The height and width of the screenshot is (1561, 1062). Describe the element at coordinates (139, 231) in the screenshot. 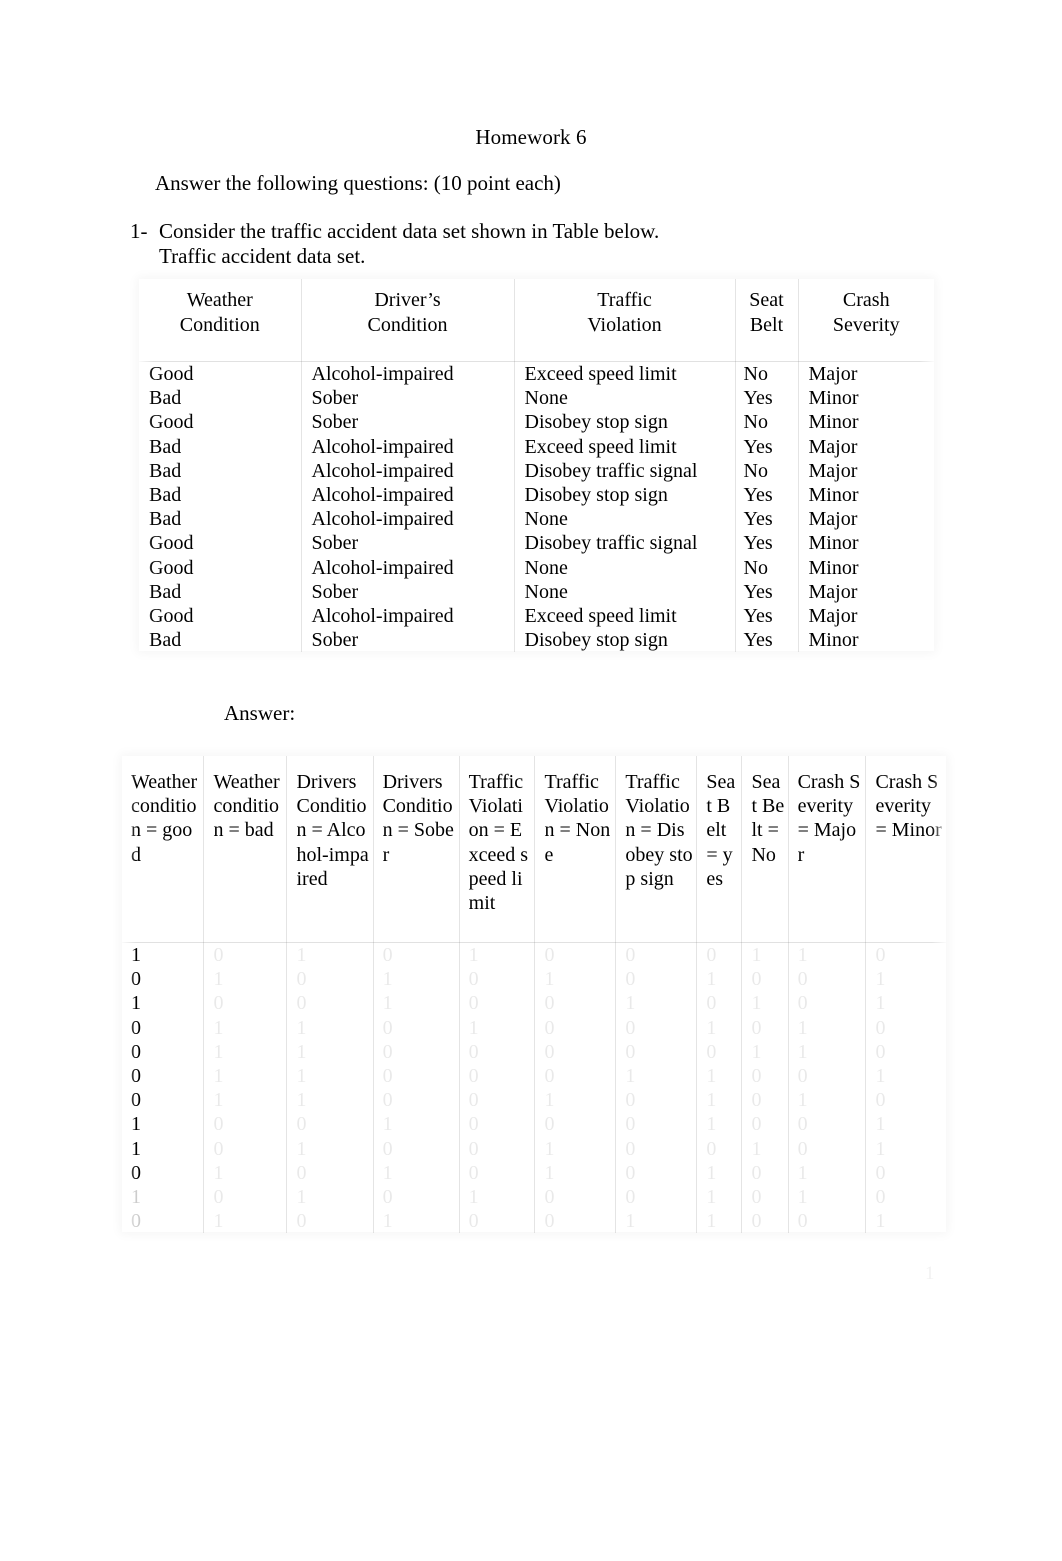

I see `question-number: 1-` at that location.